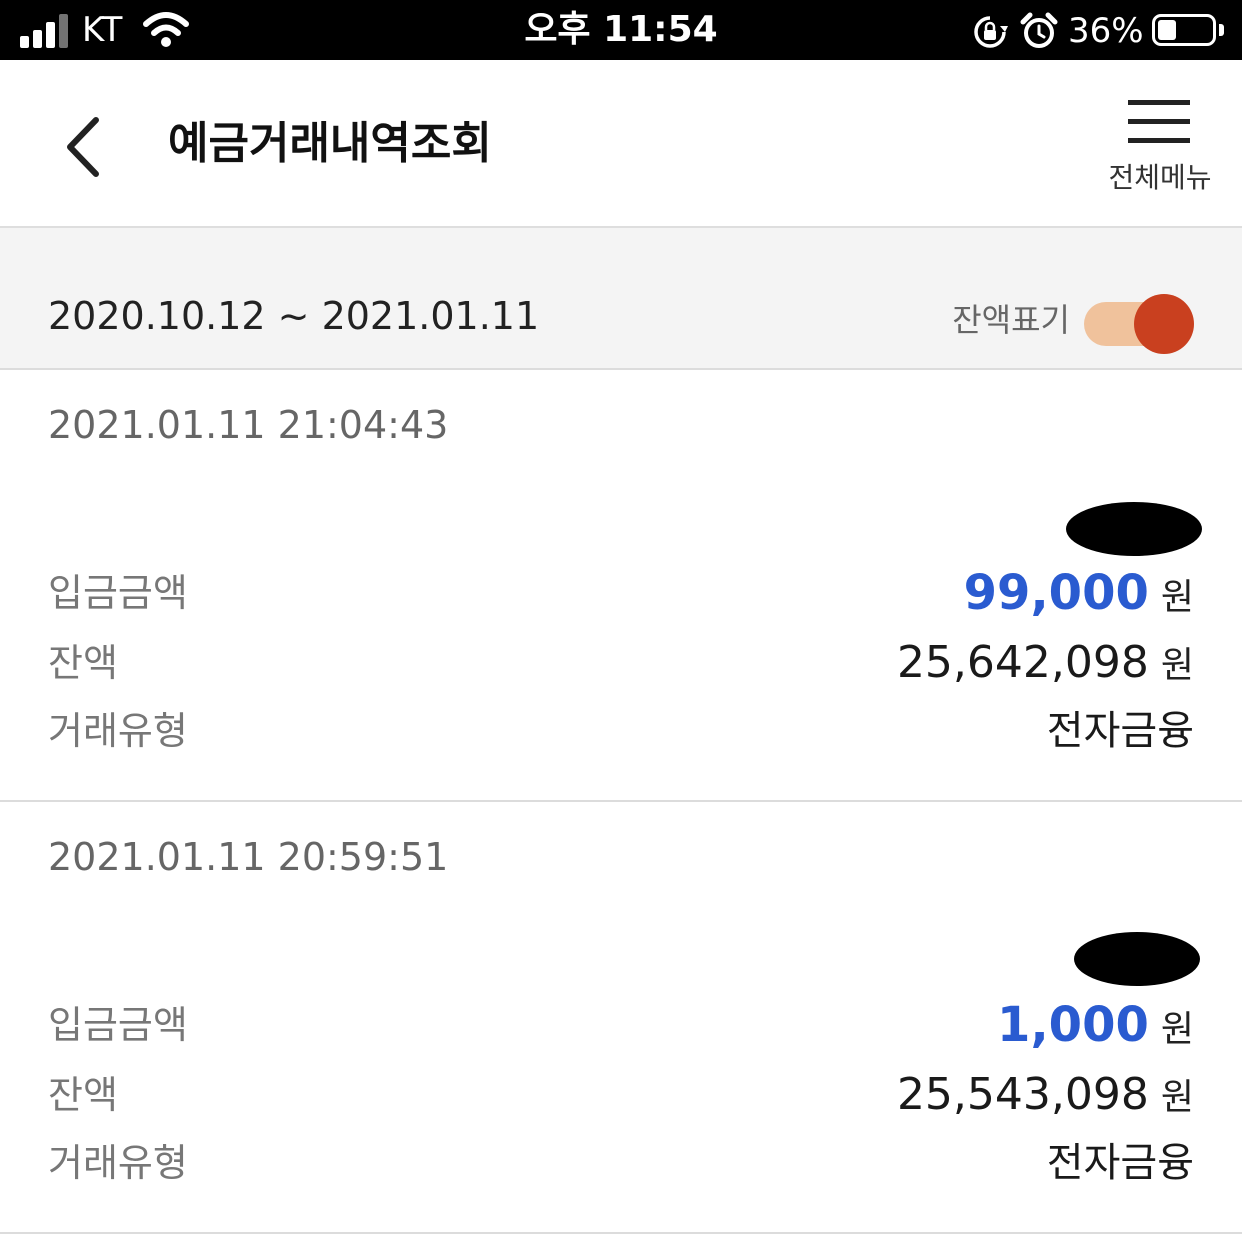 This screenshot has width=1242, height=1246. Describe the element at coordinates (1022, 1094) in the screenshot. I see `balance-value: 25,543,098` at that location.